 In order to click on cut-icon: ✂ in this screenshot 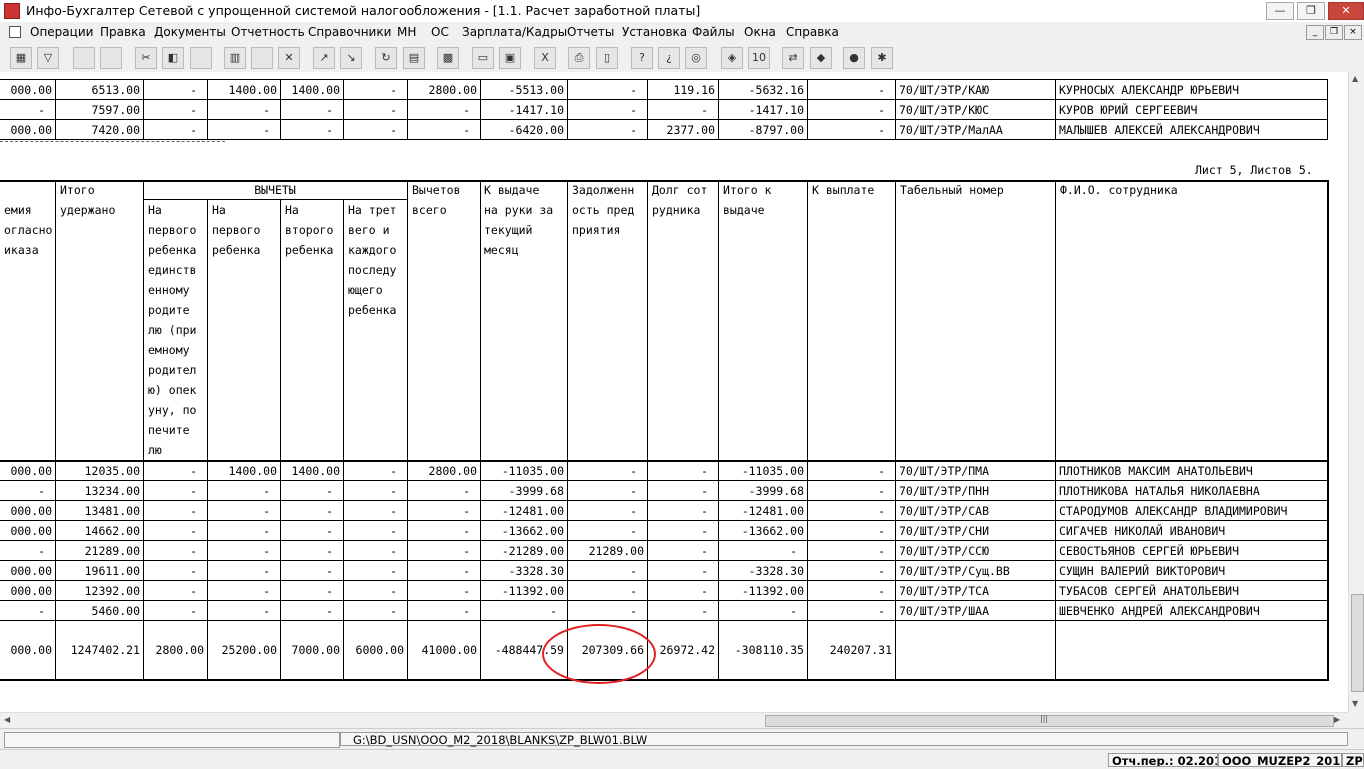, I will do `click(146, 58)`.